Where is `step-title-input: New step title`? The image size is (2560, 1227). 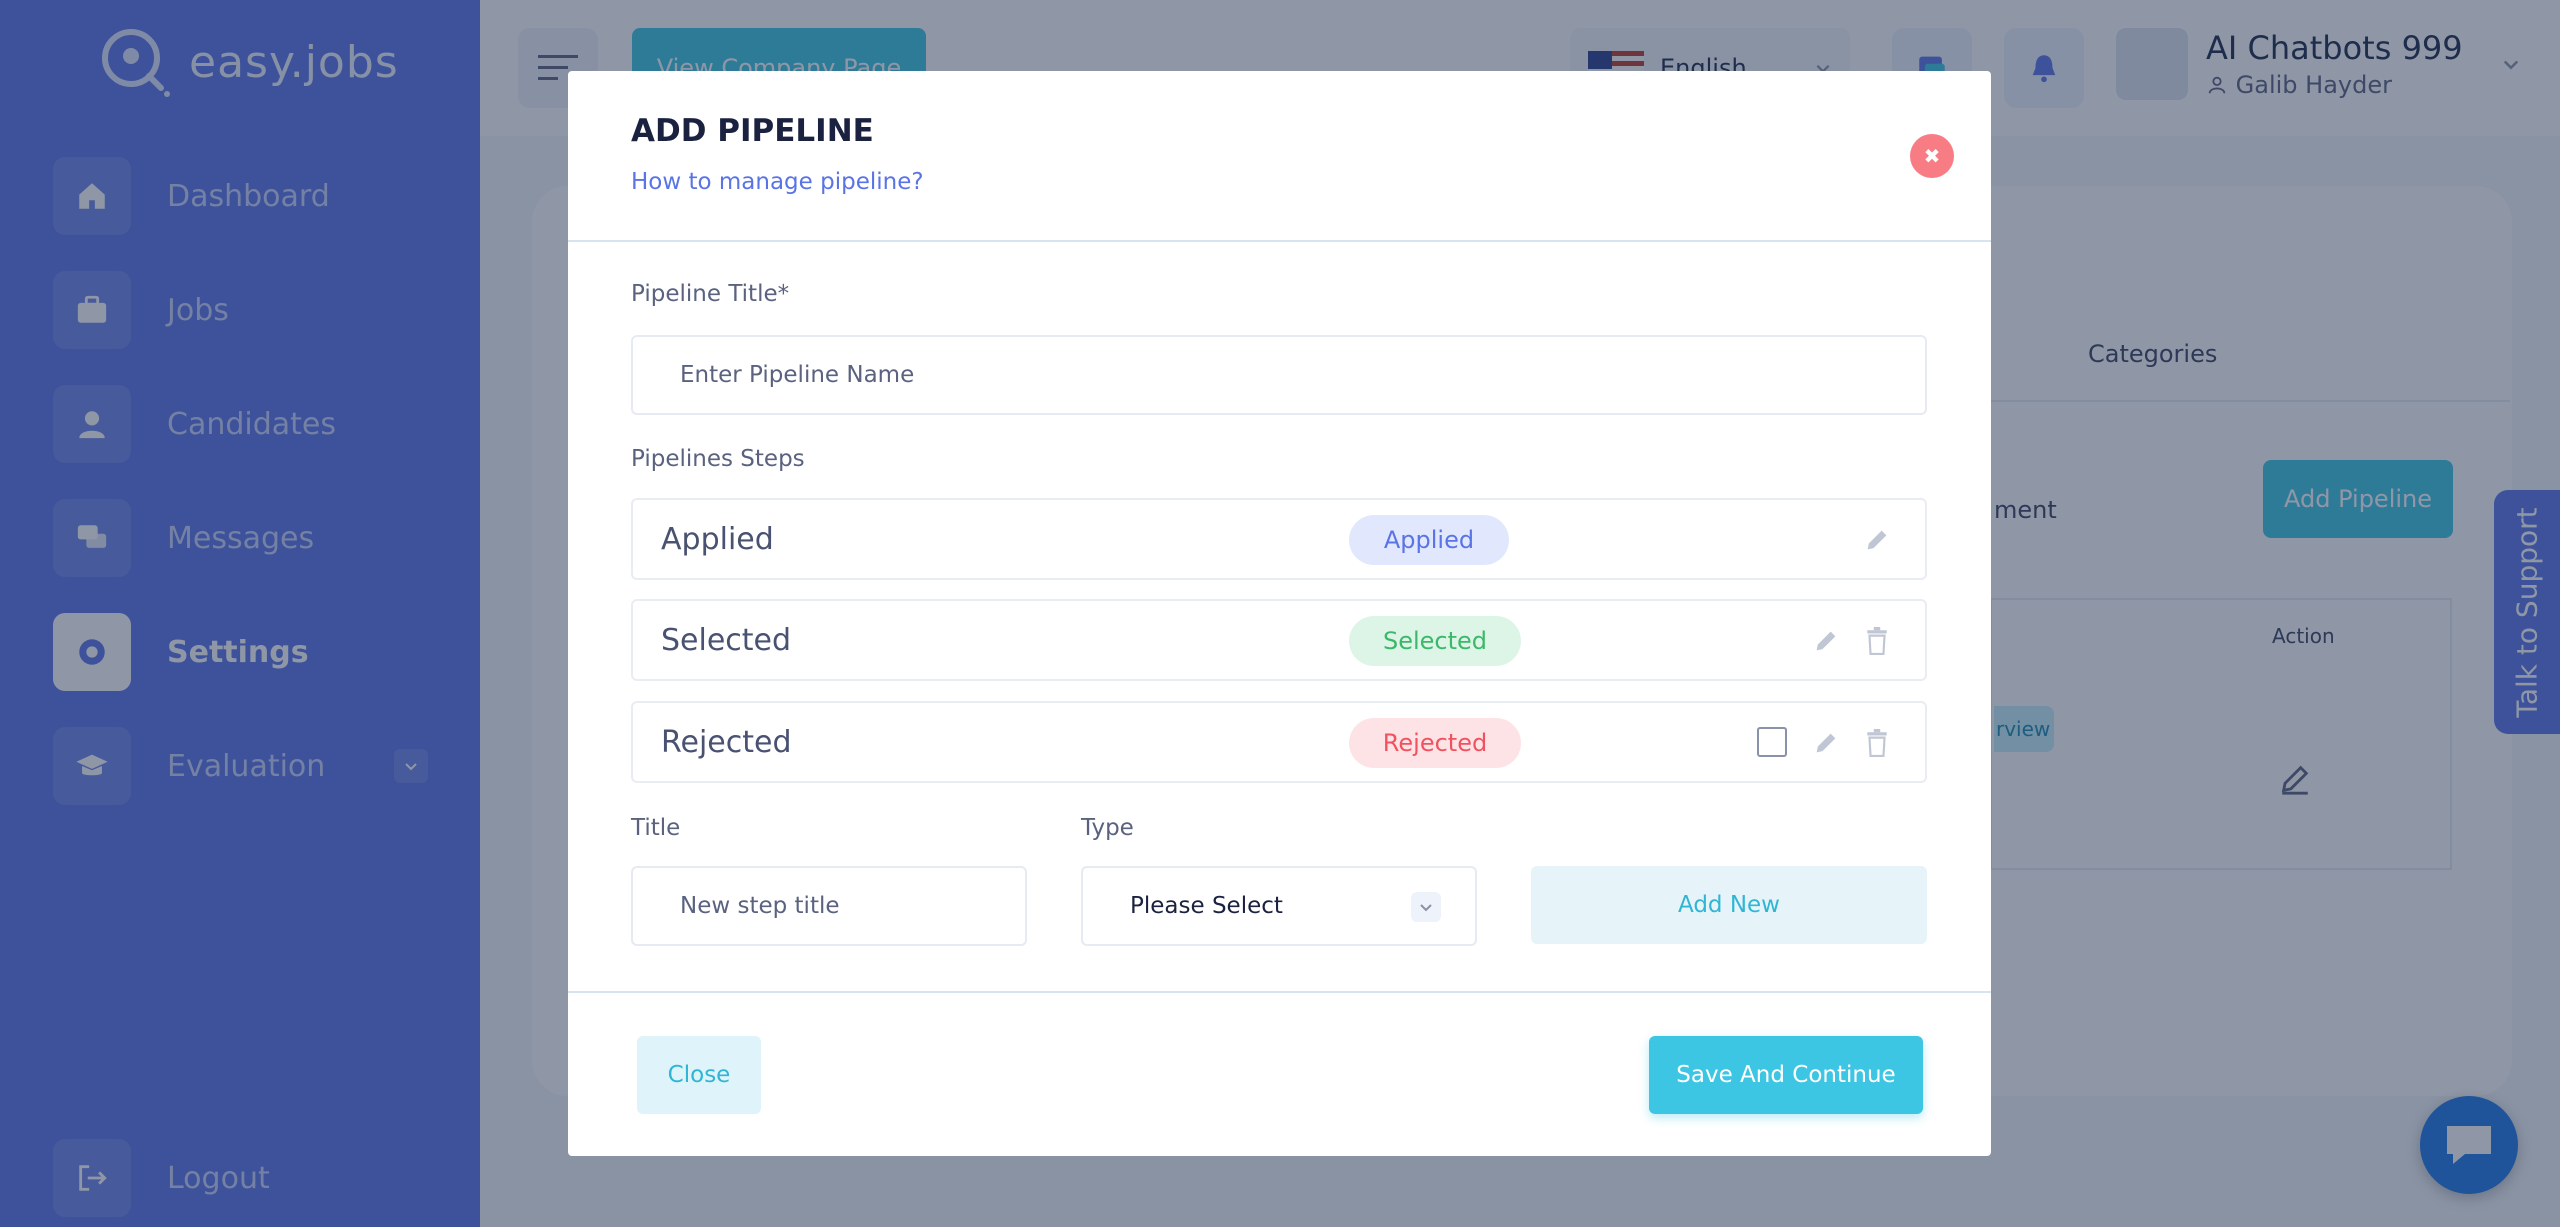
step-title-input: New step title is located at coordinates (829, 906).